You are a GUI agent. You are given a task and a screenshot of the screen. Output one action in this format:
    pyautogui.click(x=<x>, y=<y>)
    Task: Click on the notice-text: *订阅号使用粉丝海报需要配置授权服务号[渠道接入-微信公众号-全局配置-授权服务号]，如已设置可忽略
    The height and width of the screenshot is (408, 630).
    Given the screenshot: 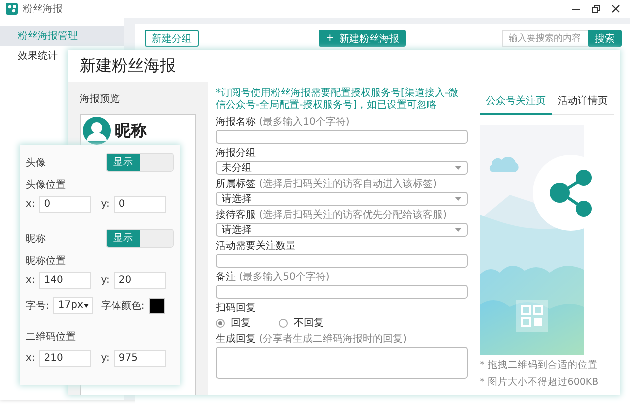 What is the action you would take?
    pyautogui.click(x=338, y=100)
    